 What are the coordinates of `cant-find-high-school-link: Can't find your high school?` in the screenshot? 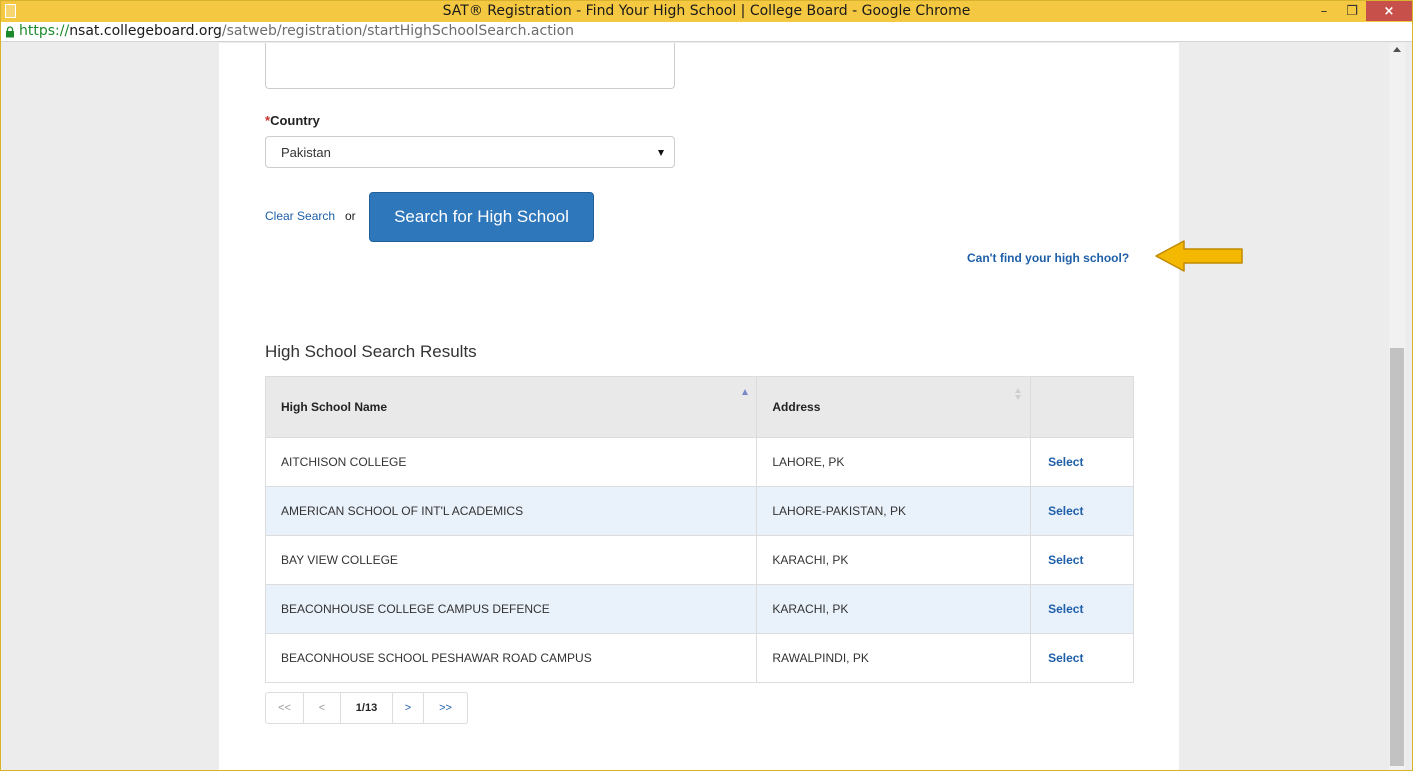 It's located at (1048, 258).